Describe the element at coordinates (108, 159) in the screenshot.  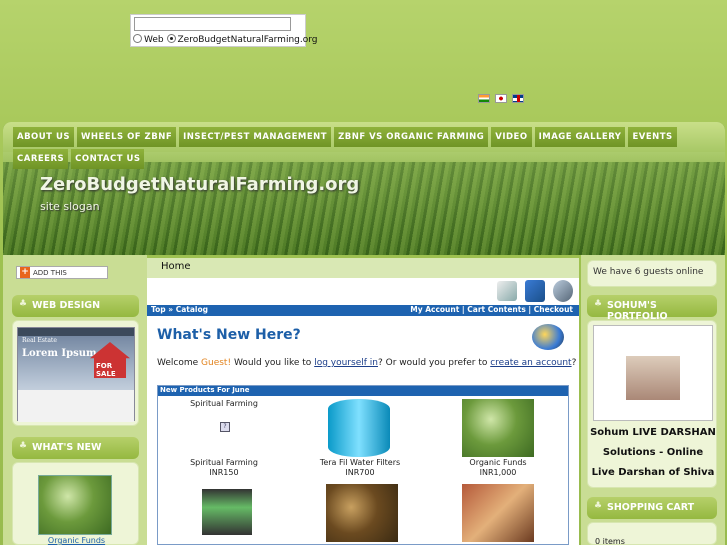
I see `menu-contact-us: CONTACT US` at that location.